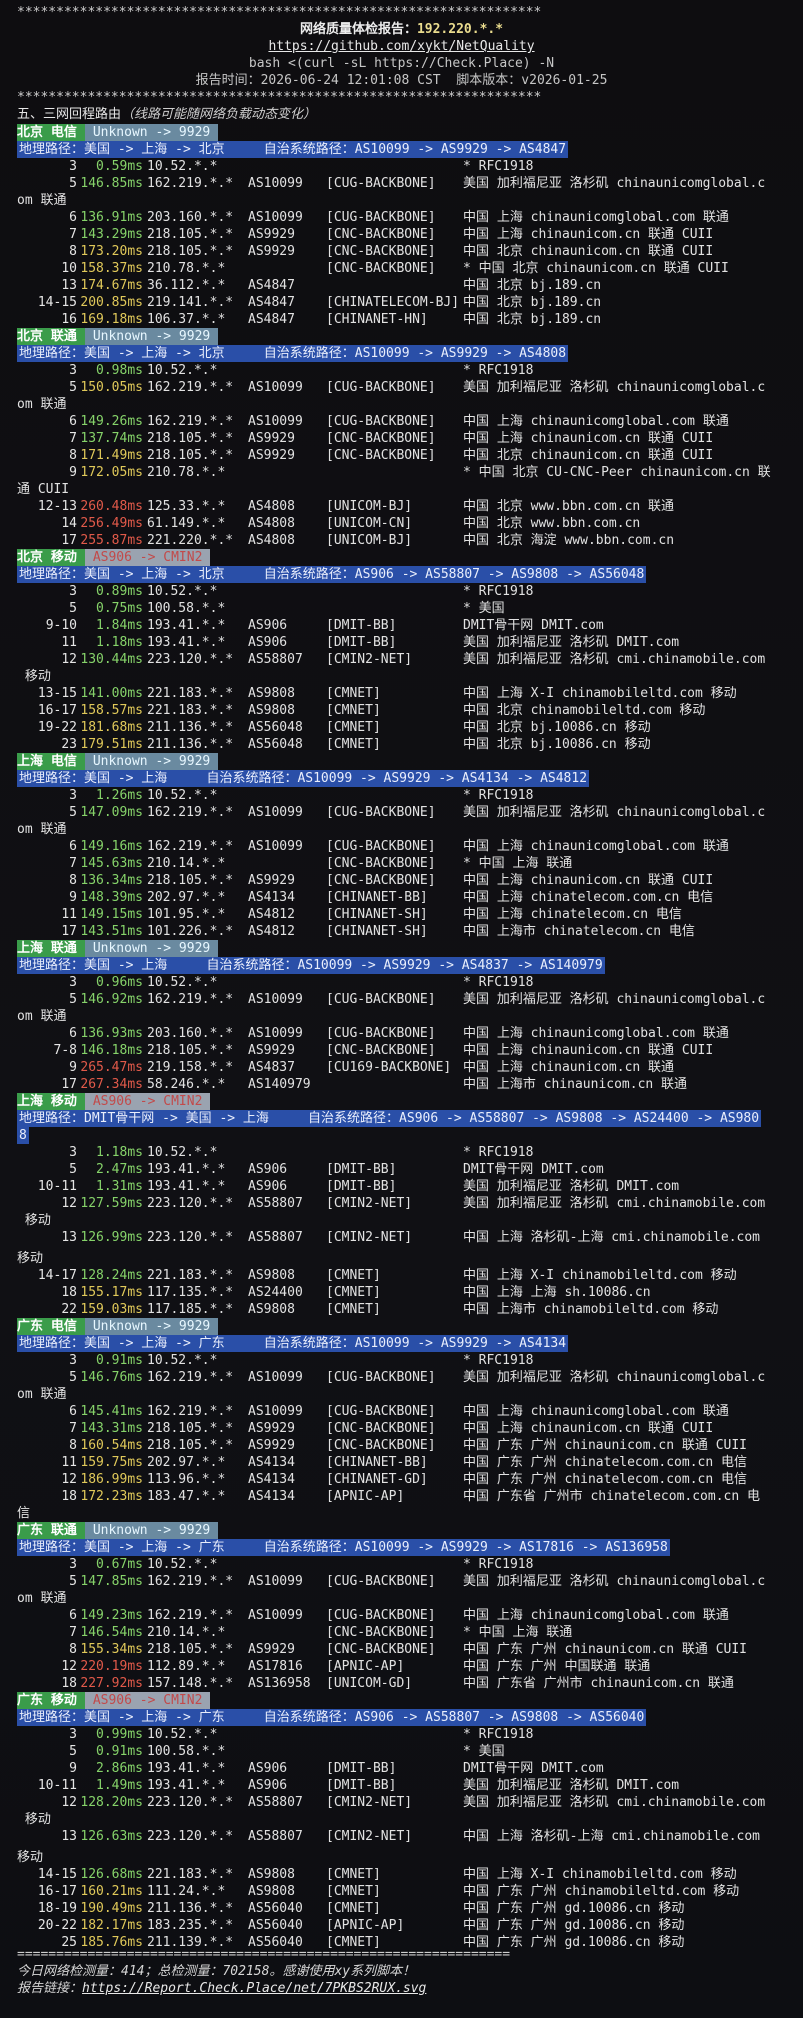 The image size is (803, 2018). I want to click on hop-latency: 128.20ms, so click(111, 1802).